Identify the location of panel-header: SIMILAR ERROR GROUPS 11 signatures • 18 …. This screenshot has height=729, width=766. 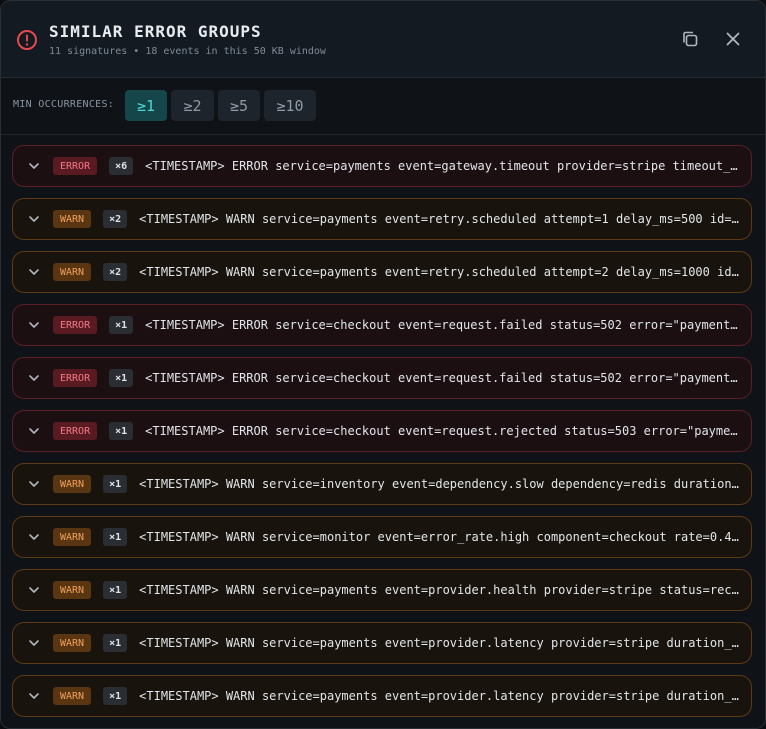
(383, 39).